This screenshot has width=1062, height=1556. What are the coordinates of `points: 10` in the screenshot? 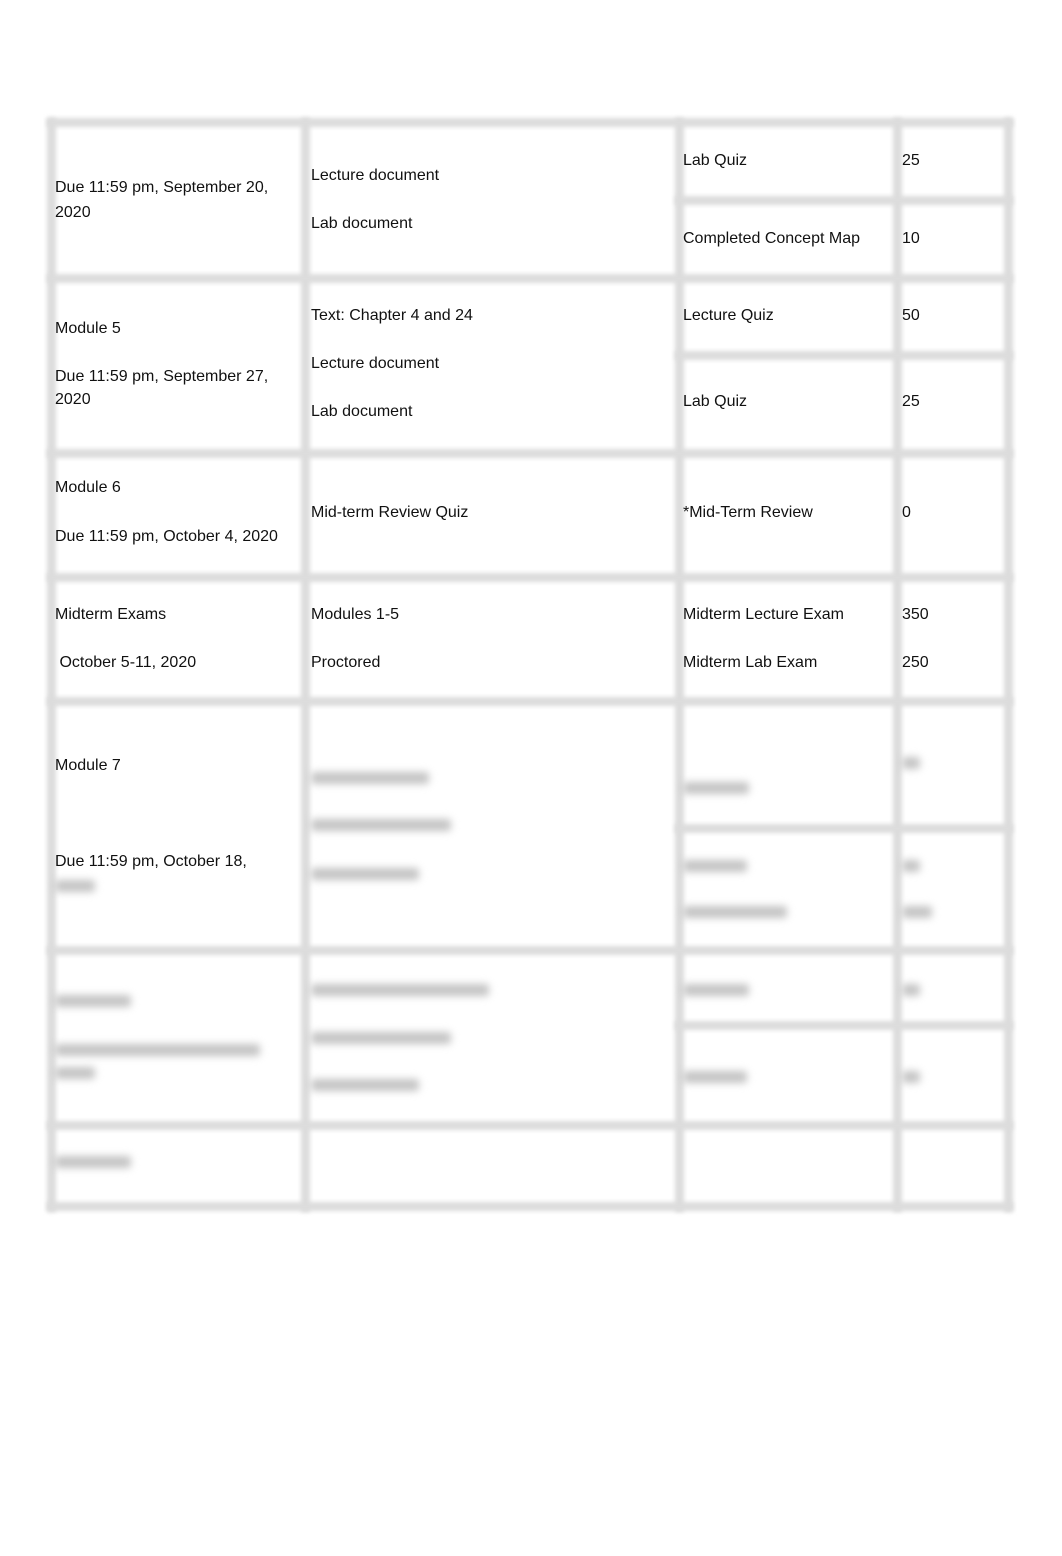 It's located at (911, 238).